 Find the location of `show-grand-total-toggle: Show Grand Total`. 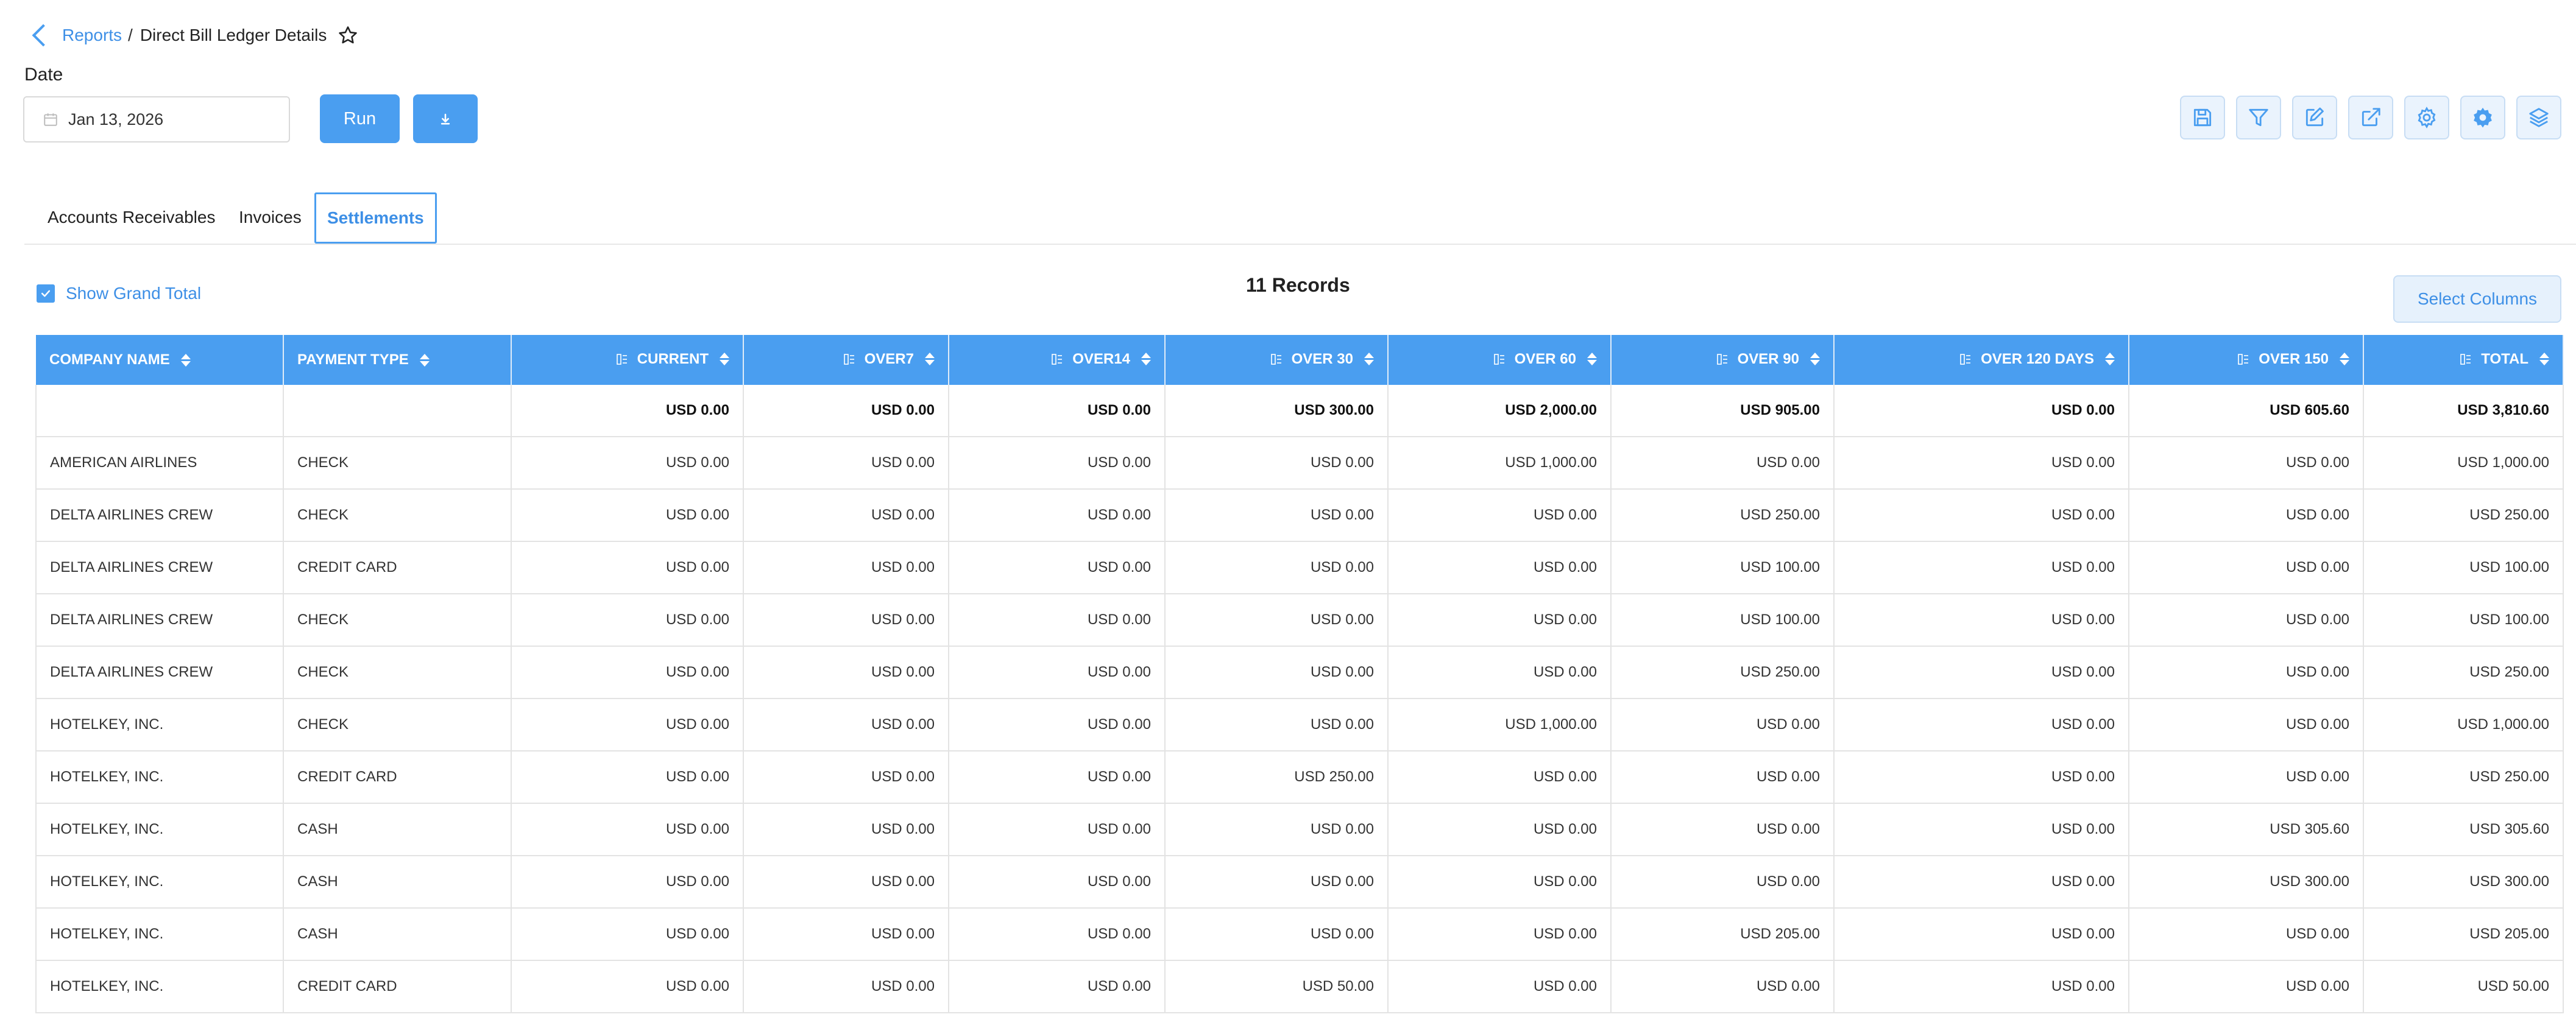

show-grand-total-toggle: Show Grand Total is located at coordinates (119, 293).